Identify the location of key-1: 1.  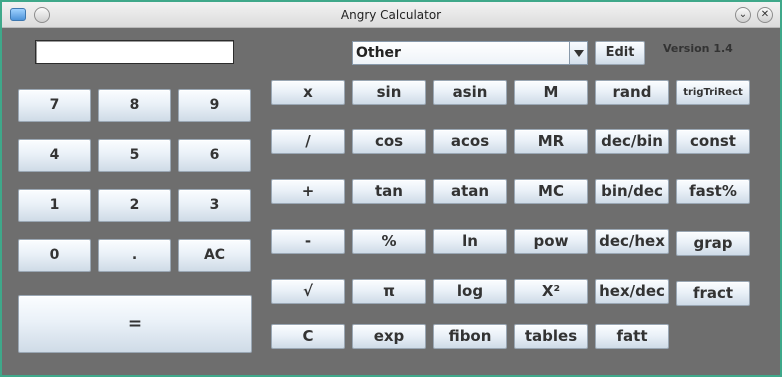
(54, 205).